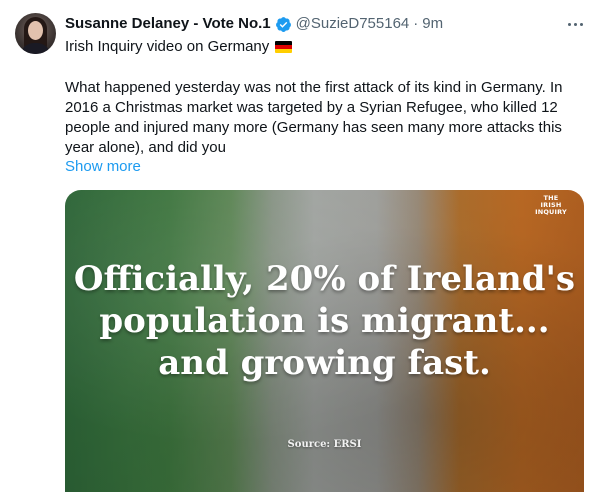 The width and height of the screenshot is (599, 492). Describe the element at coordinates (103, 167) in the screenshot. I see `show-more-link: Show more` at that location.